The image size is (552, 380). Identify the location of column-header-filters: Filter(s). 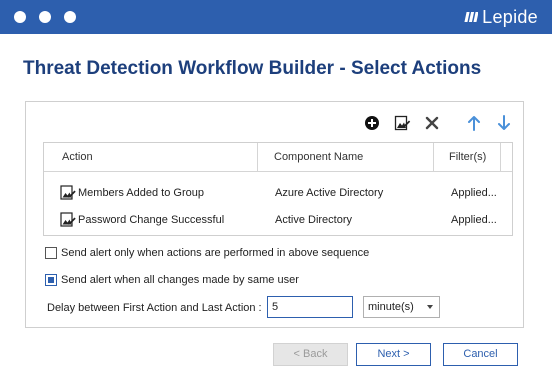
(467, 157).